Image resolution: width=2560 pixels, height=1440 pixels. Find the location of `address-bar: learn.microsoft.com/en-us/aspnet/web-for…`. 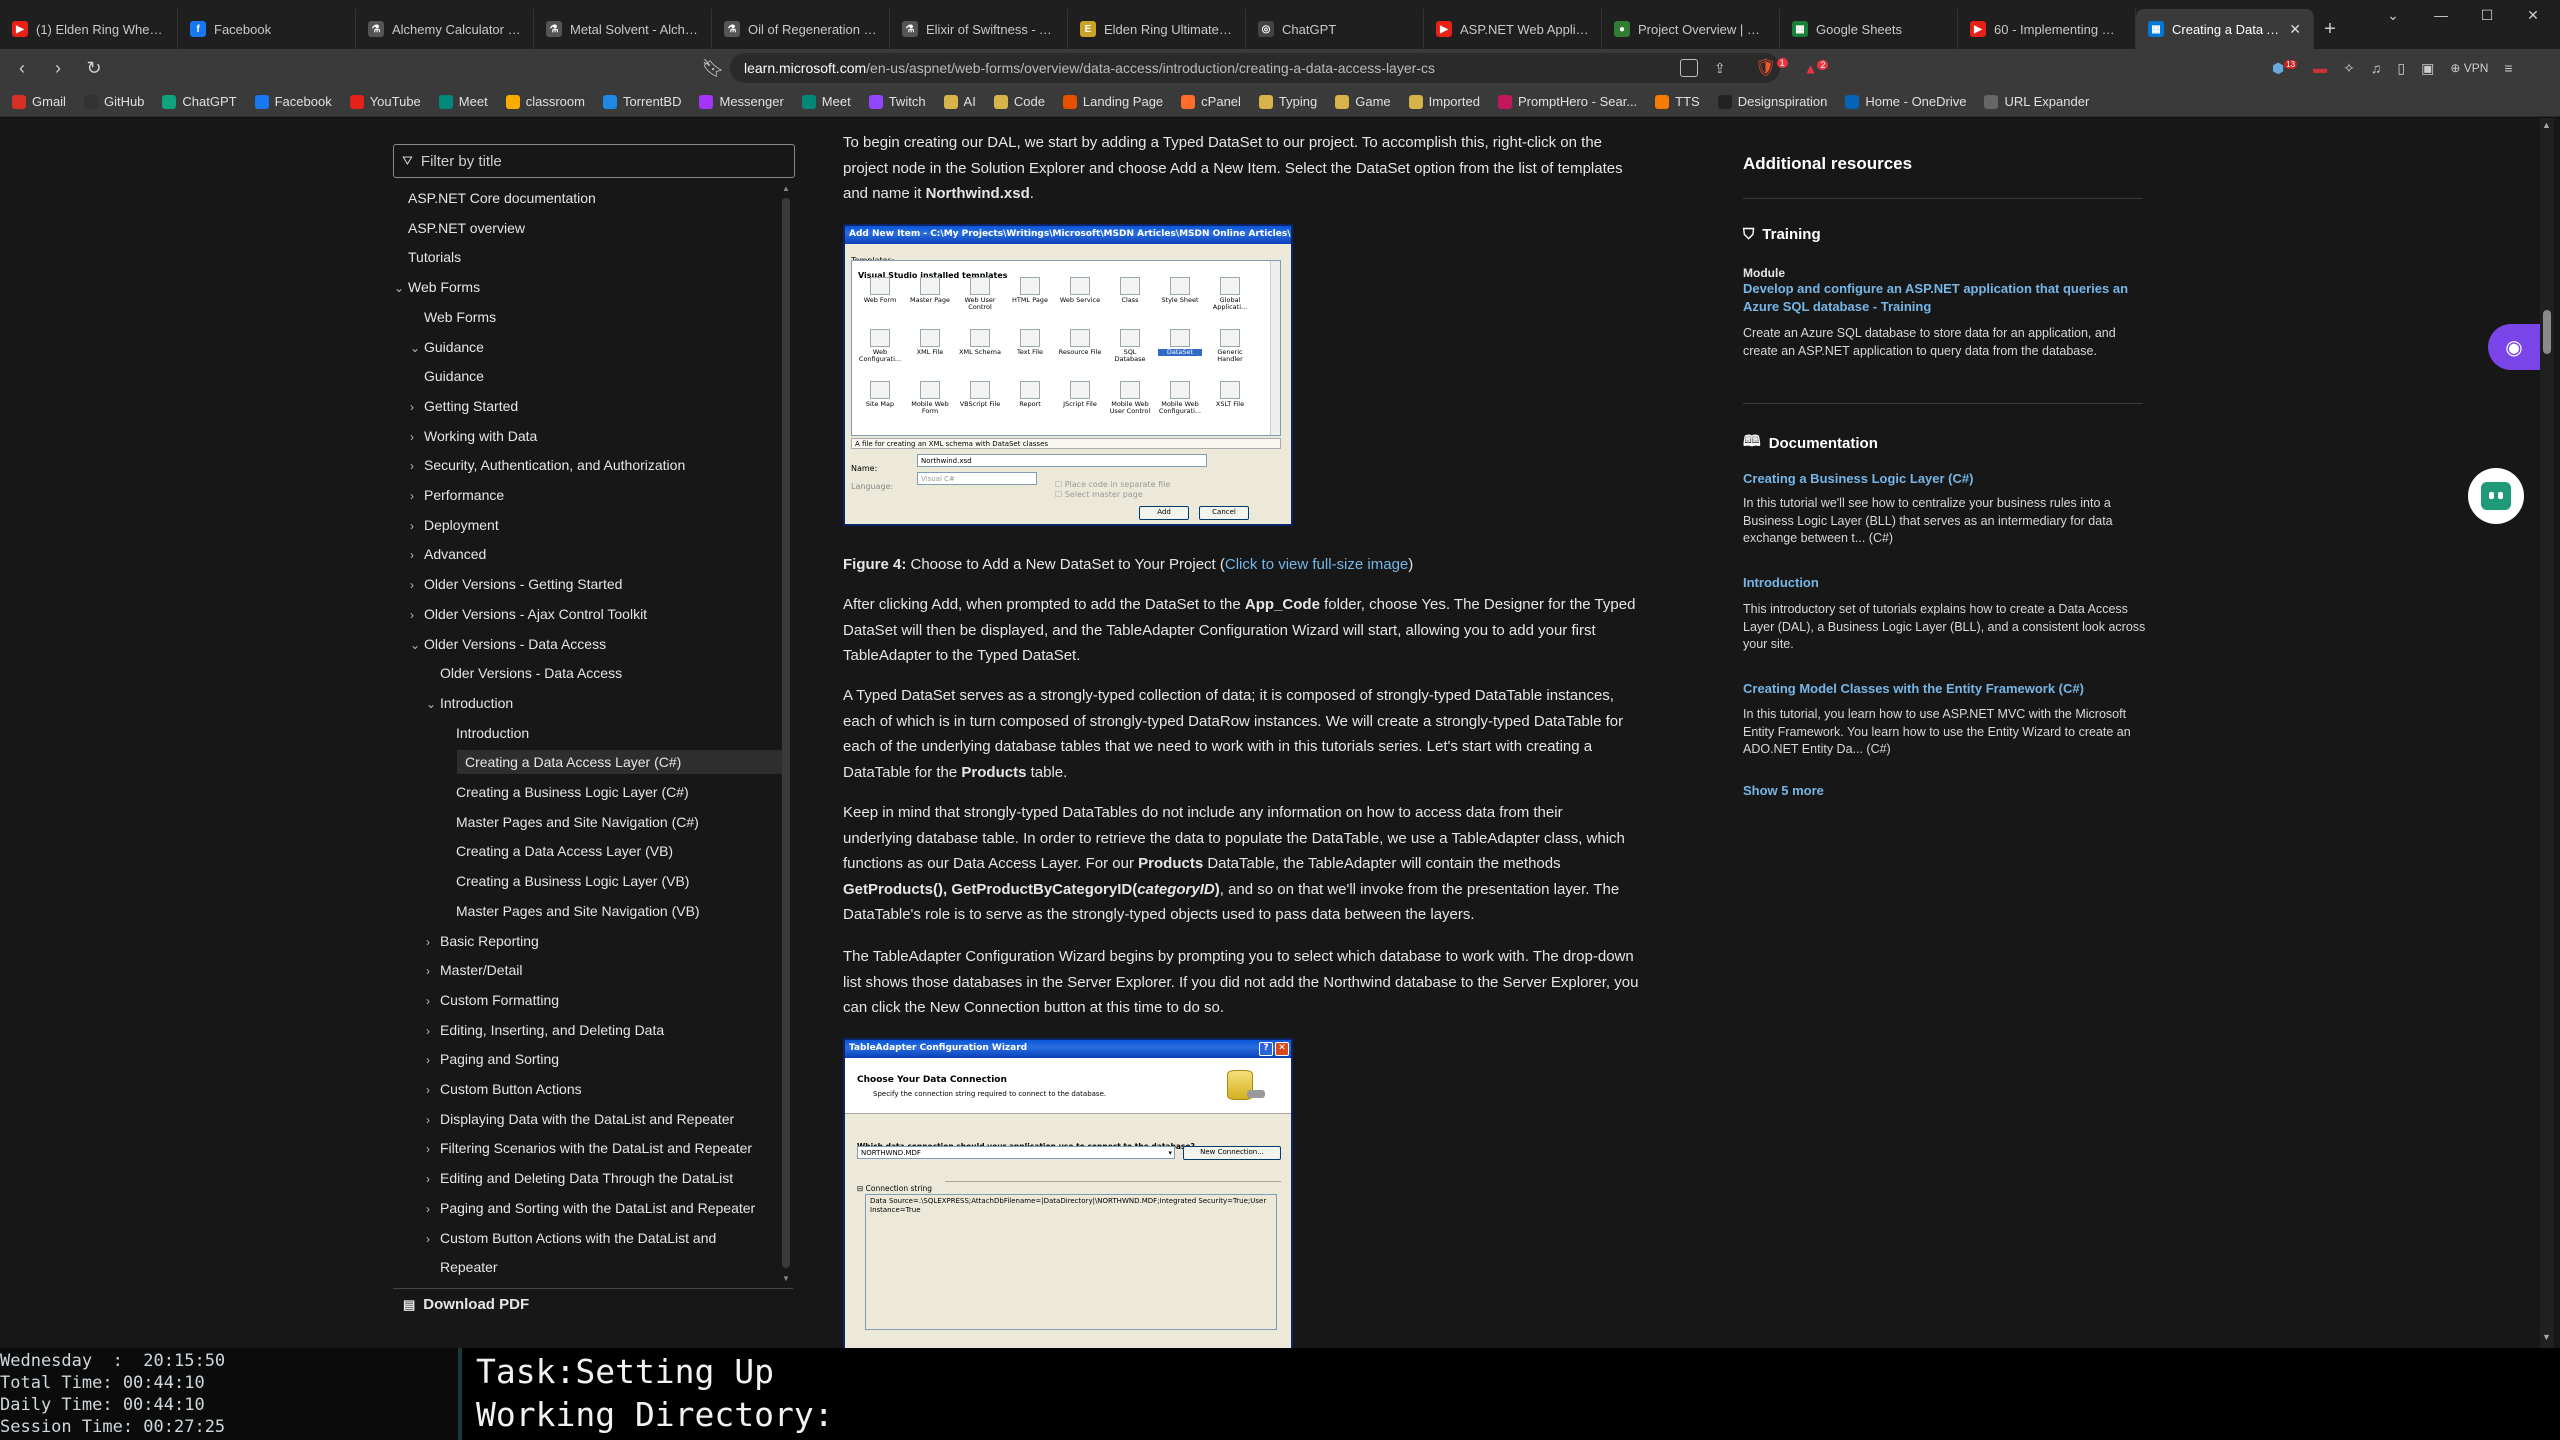

address-bar: learn.microsoft.com/en-us/aspnet/web-for… is located at coordinates (1255, 68).